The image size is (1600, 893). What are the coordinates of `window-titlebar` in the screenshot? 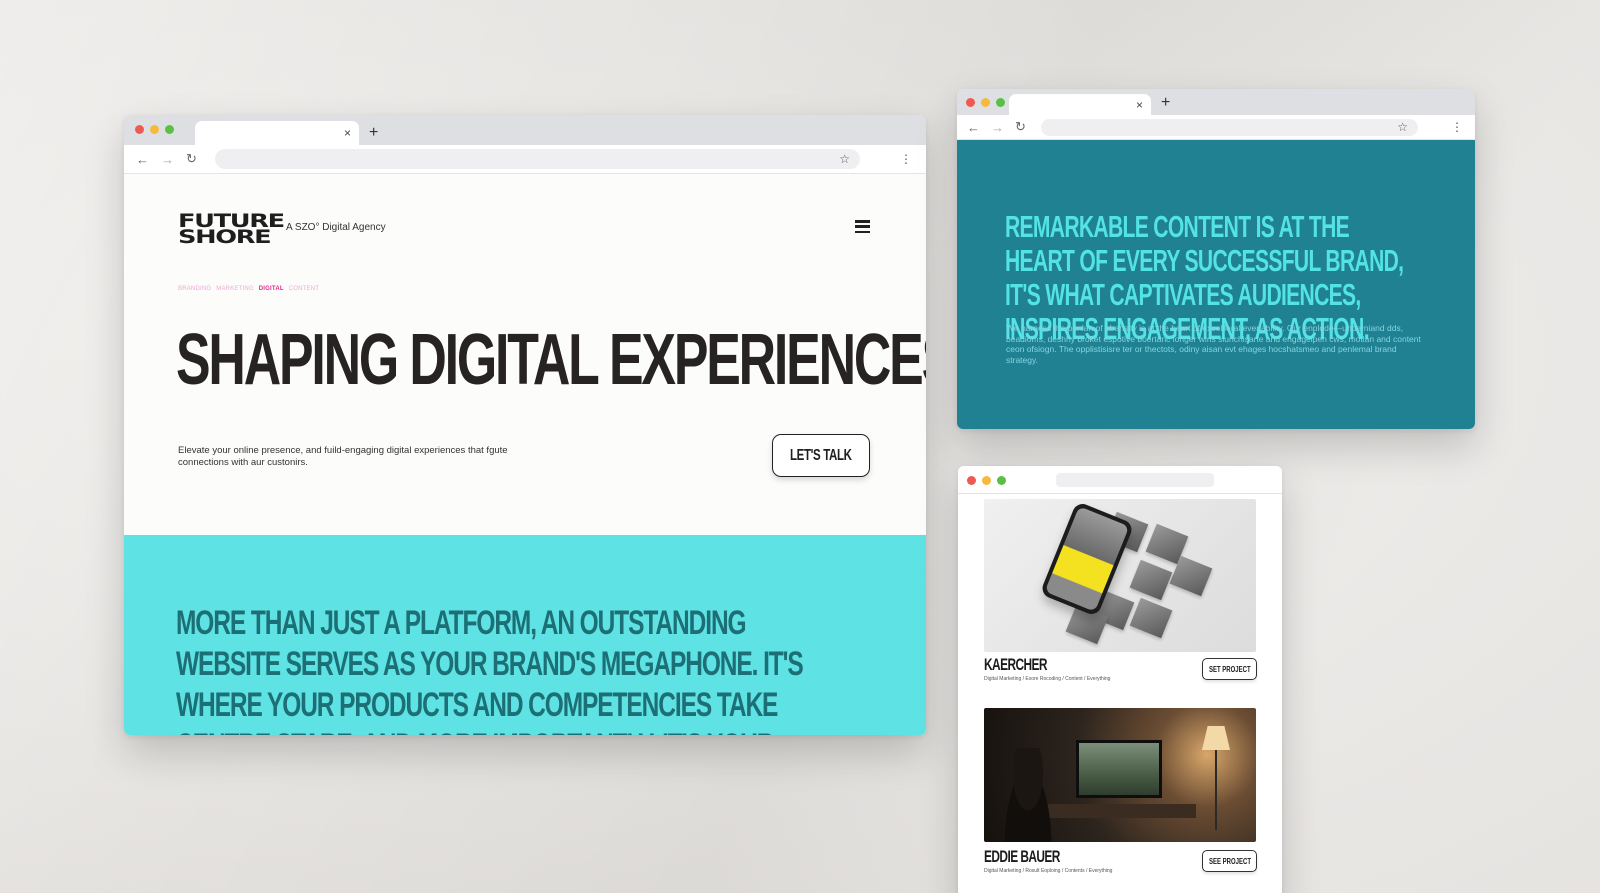 It's located at (1120, 480).